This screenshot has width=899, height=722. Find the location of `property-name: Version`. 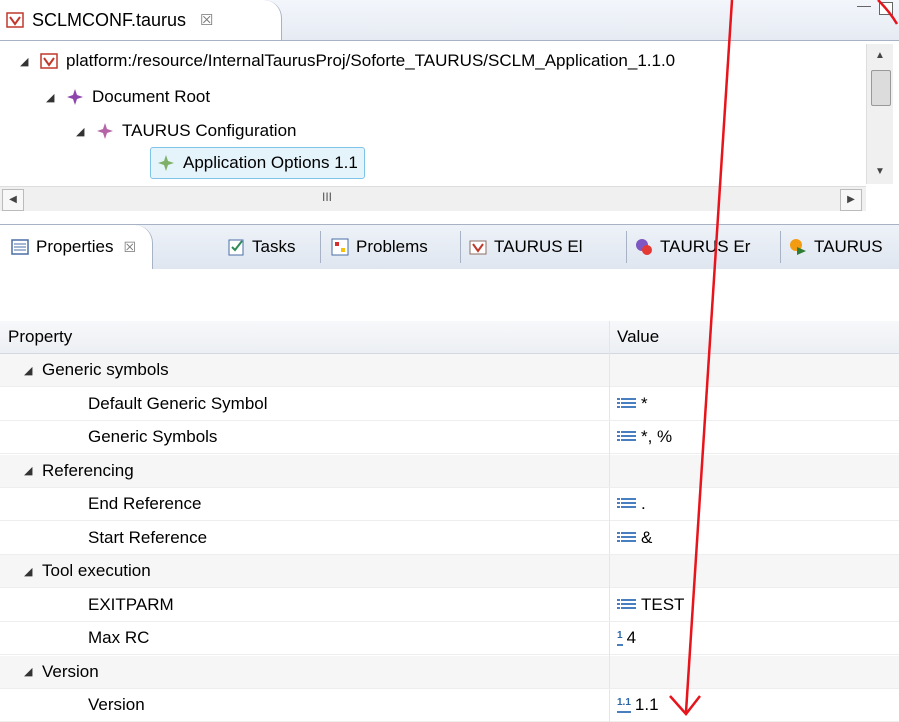

property-name: Version is located at coordinates (116, 704).